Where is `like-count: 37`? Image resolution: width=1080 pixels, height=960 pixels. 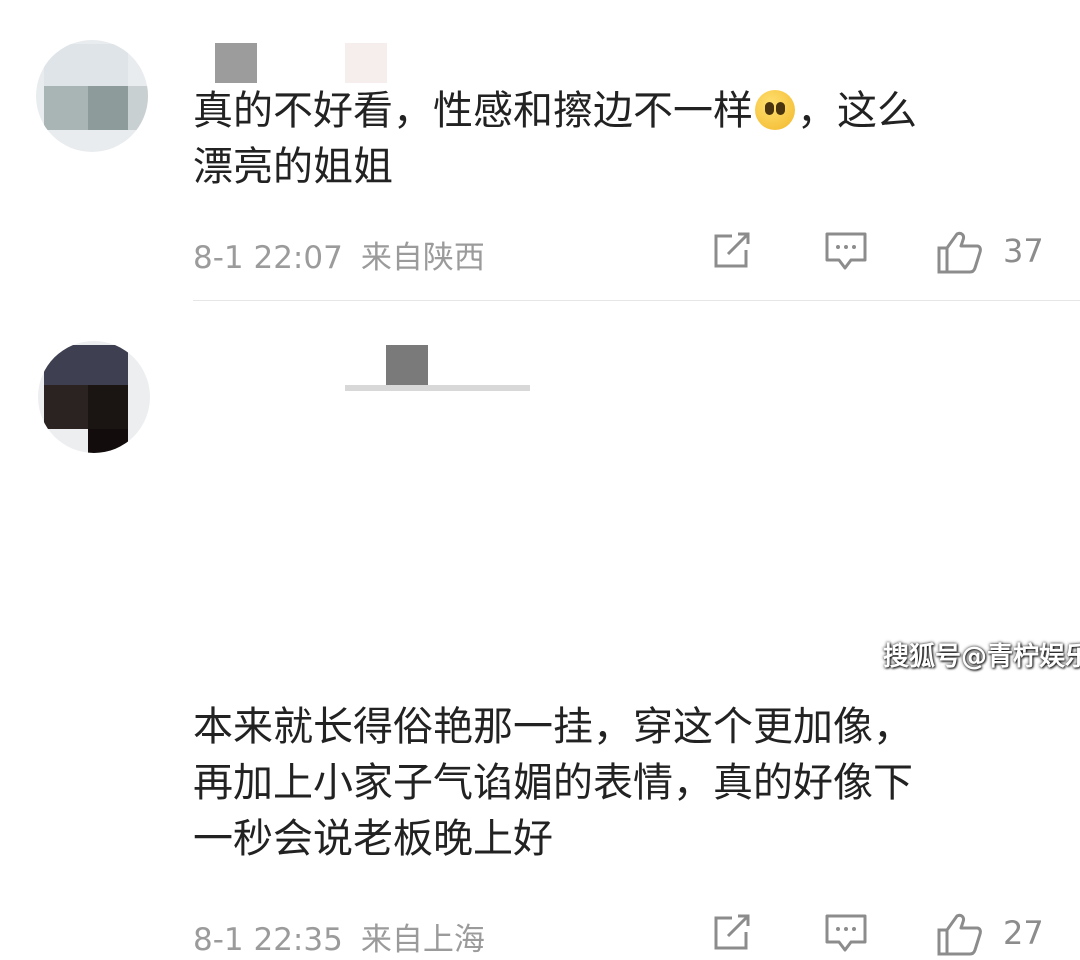 like-count: 37 is located at coordinates (1023, 251).